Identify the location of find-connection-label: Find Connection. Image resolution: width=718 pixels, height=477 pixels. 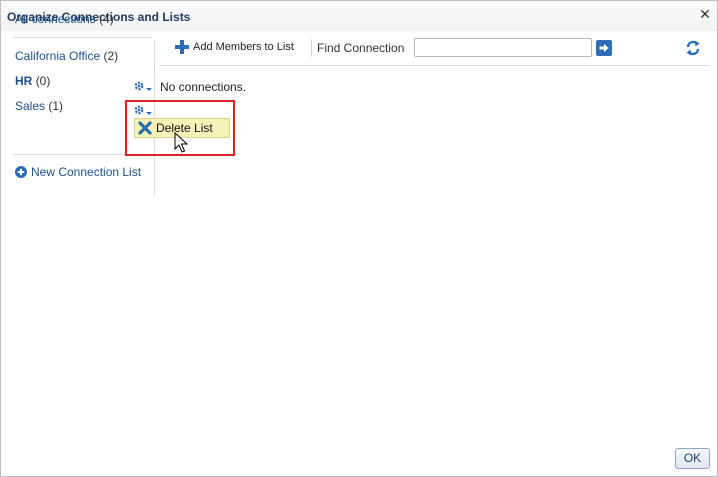
(361, 48).